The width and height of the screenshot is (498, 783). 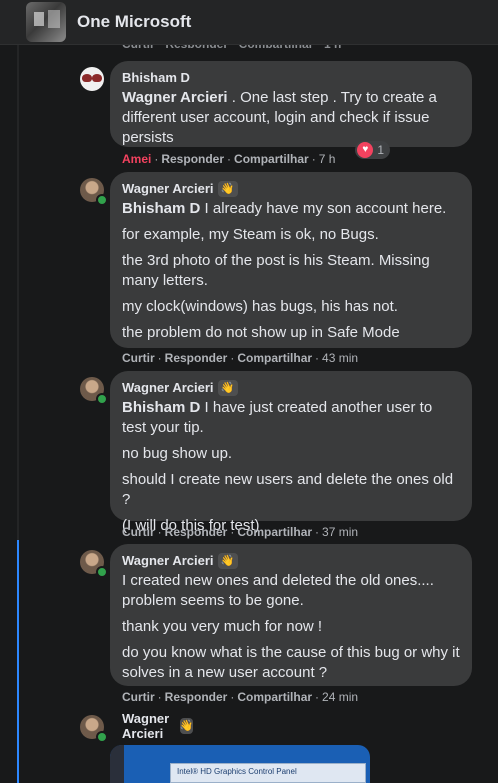 I want to click on group-header: One Microsoft, so click(x=249, y=22).